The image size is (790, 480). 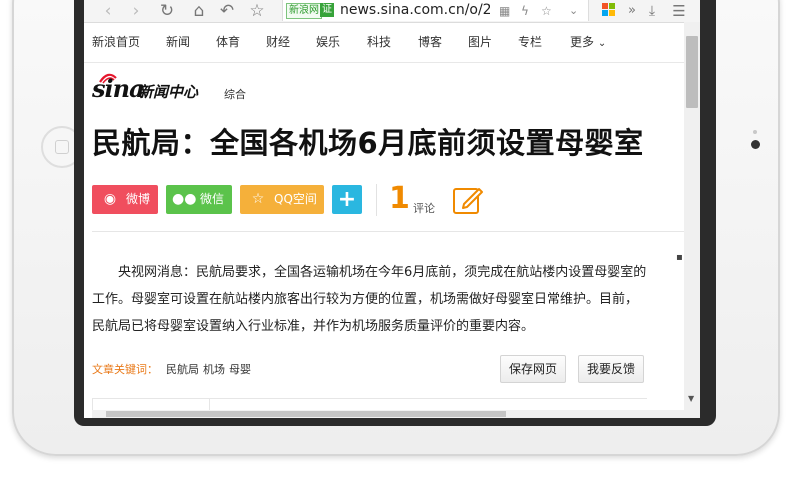 What do you see at coordinates (168, 91) in the screenshot?
I see `news-center-label: 新闻中心` at bounding box center [168, 91].